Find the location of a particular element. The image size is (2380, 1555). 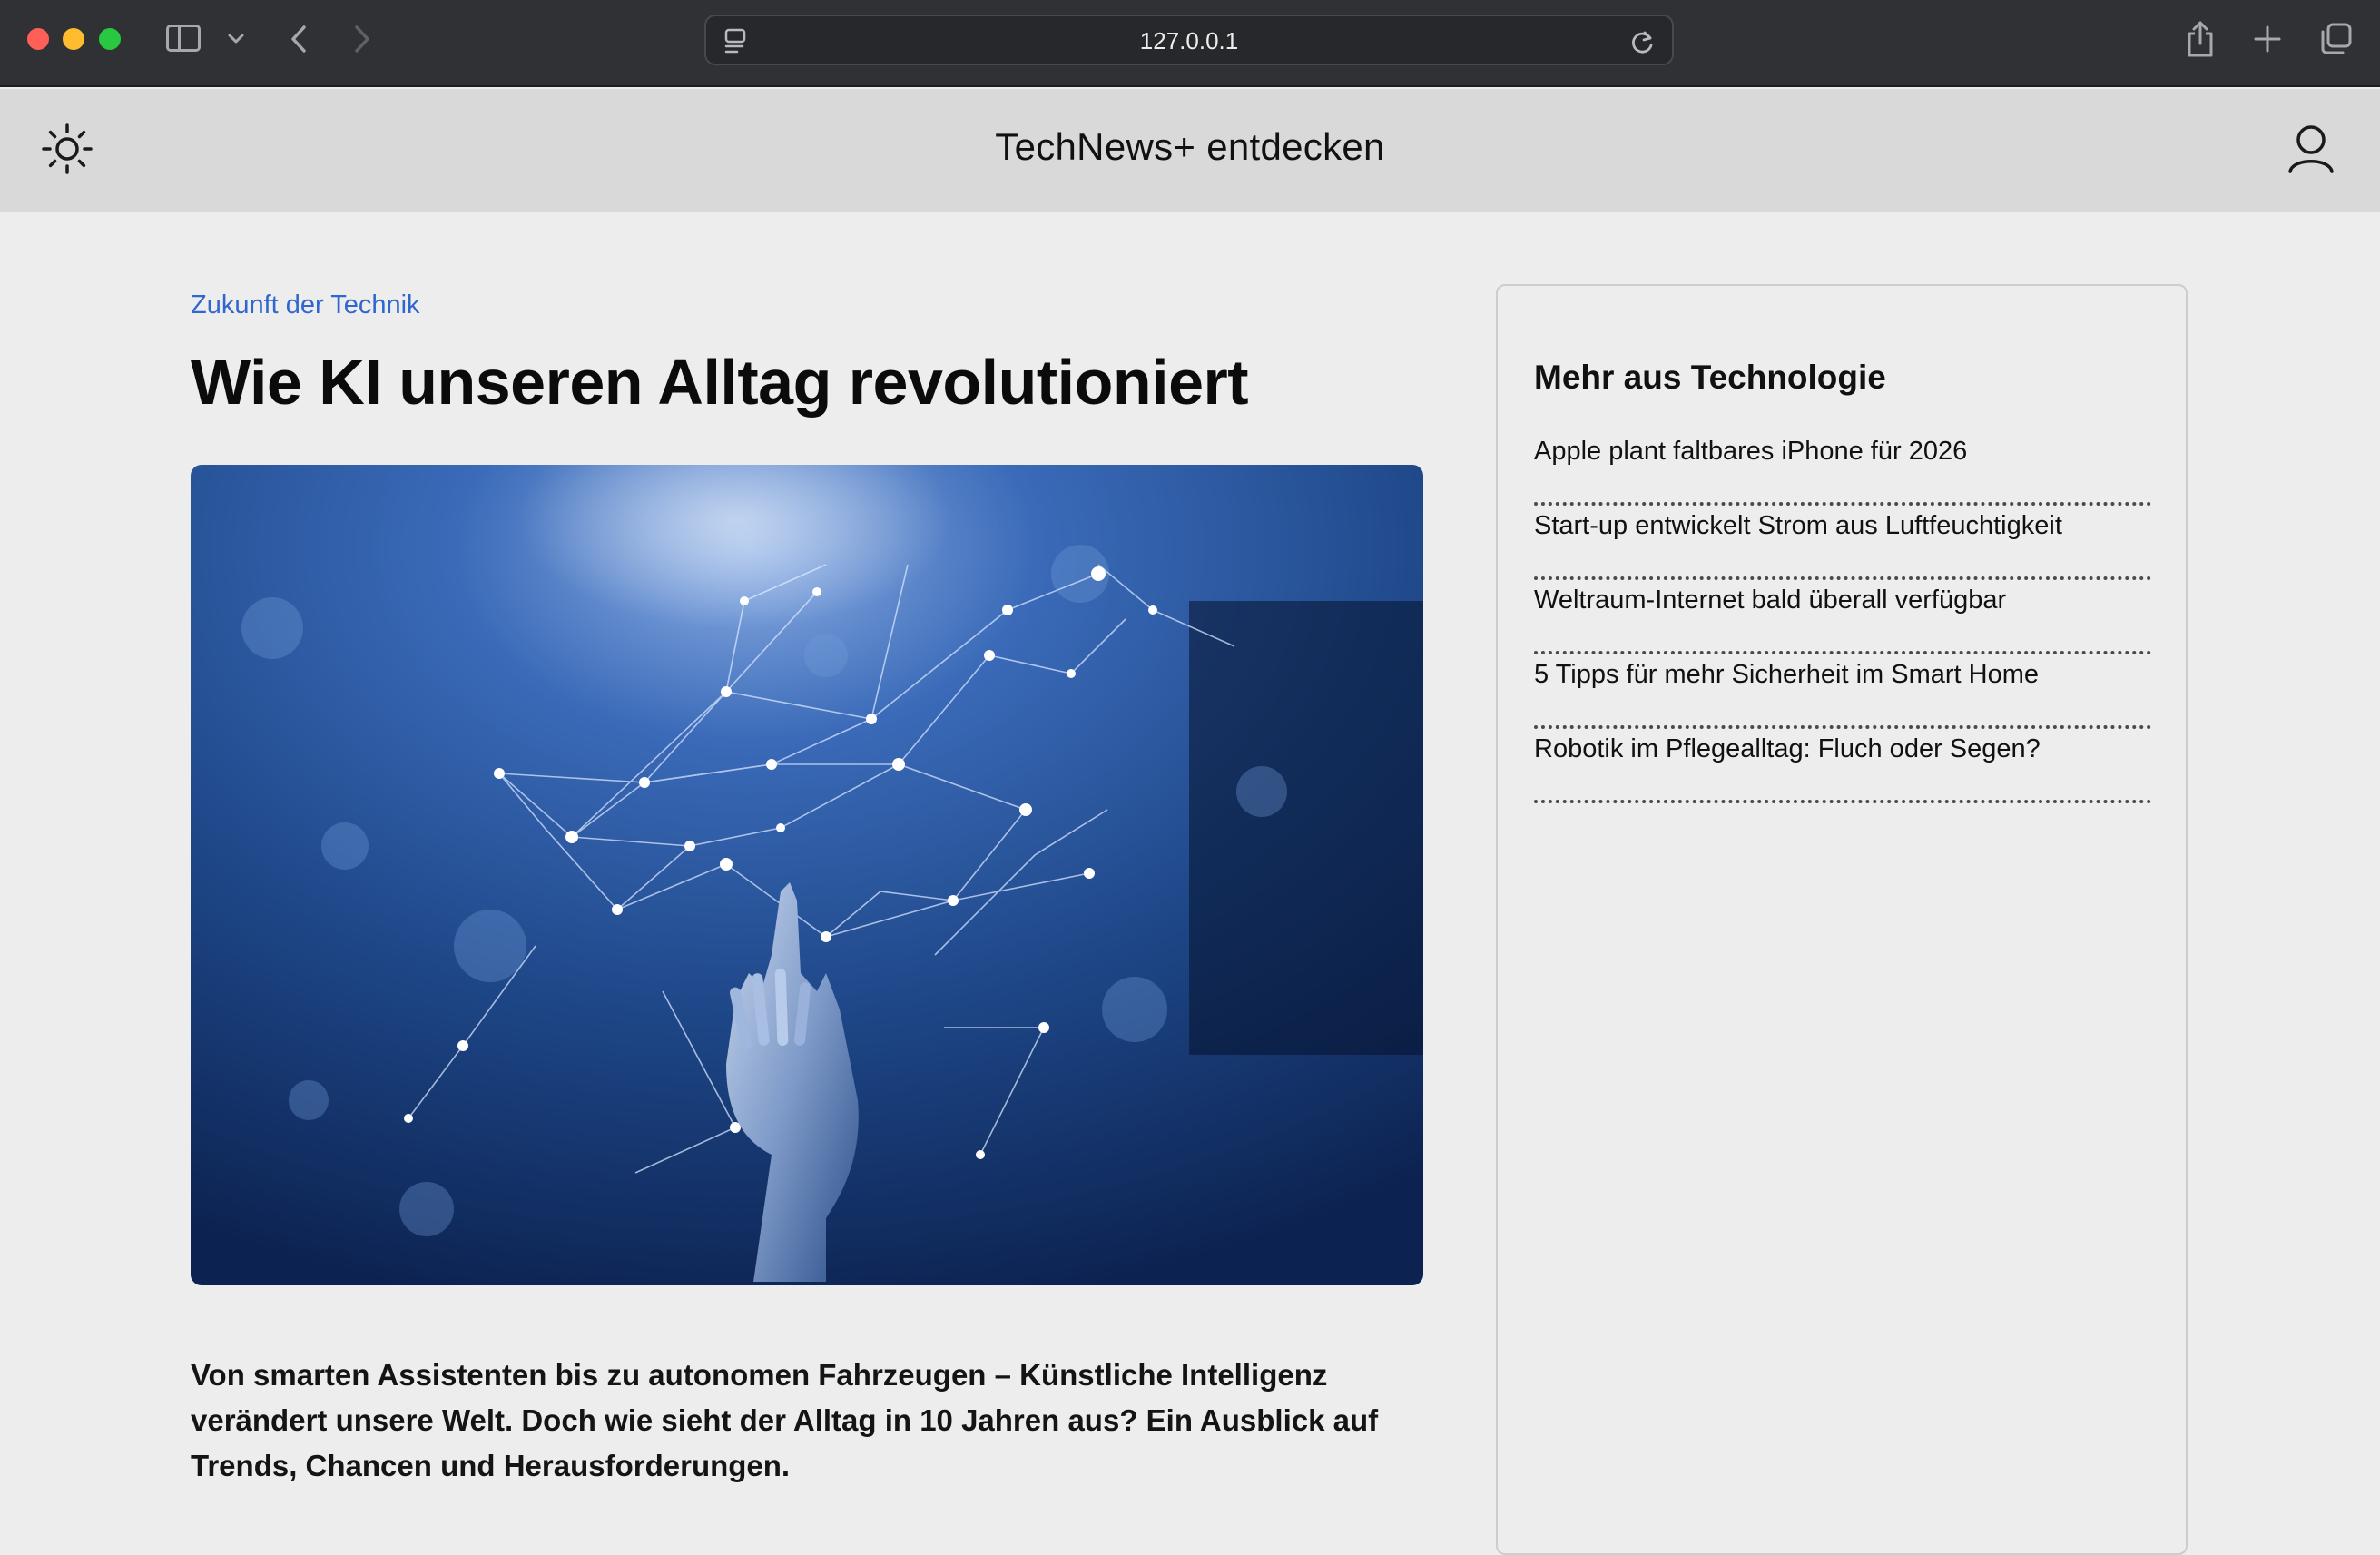

address-bar: 127.0.0.1 is located at coordinates (1189, 40).